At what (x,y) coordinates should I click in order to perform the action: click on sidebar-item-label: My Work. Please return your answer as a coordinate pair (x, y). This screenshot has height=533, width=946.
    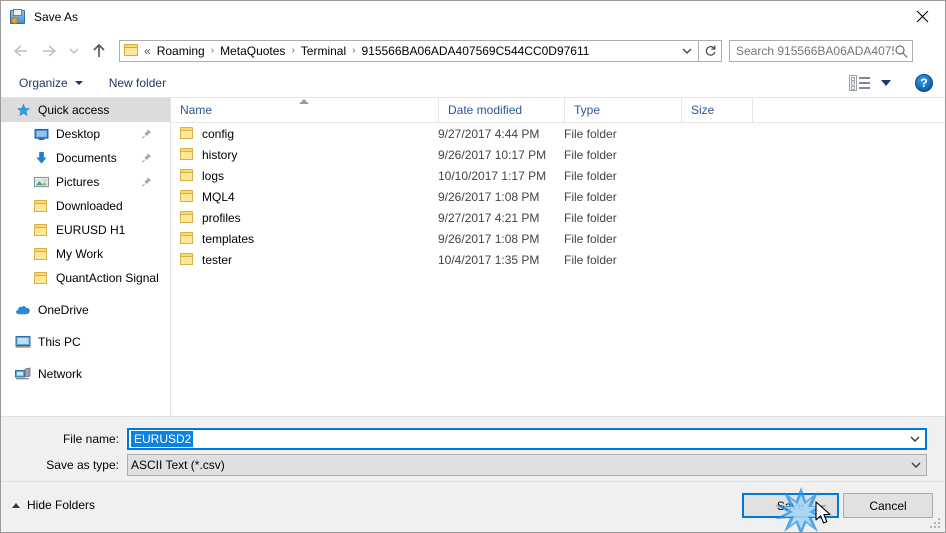
    Looking at the image, I should click on (80, 254).